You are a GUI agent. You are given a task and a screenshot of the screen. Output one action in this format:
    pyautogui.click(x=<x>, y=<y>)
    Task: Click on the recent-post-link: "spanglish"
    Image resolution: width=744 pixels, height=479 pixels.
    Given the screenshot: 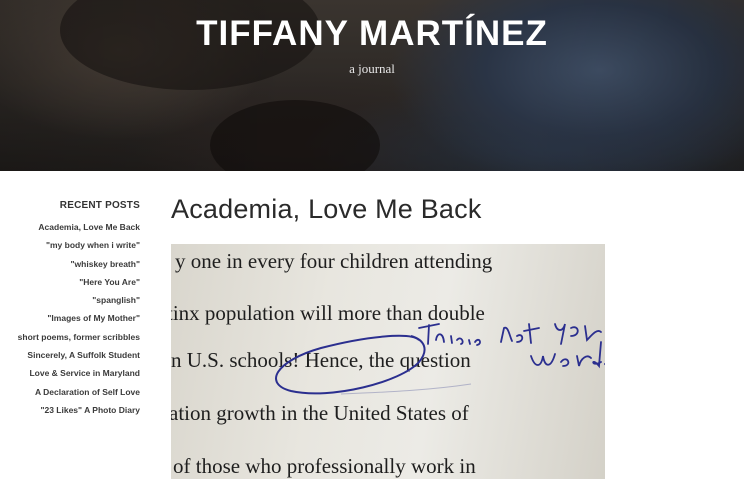 What is the action you would take?
    pyautogui.click(x=70, y=300)
    